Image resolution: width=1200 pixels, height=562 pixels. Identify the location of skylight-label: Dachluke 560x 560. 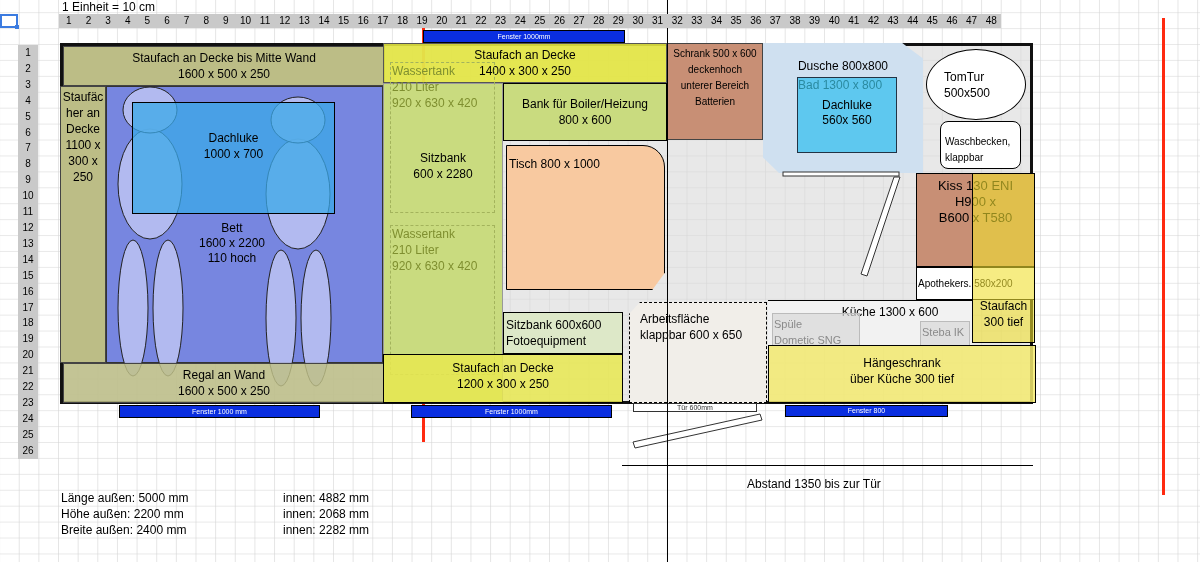
(847, 113).